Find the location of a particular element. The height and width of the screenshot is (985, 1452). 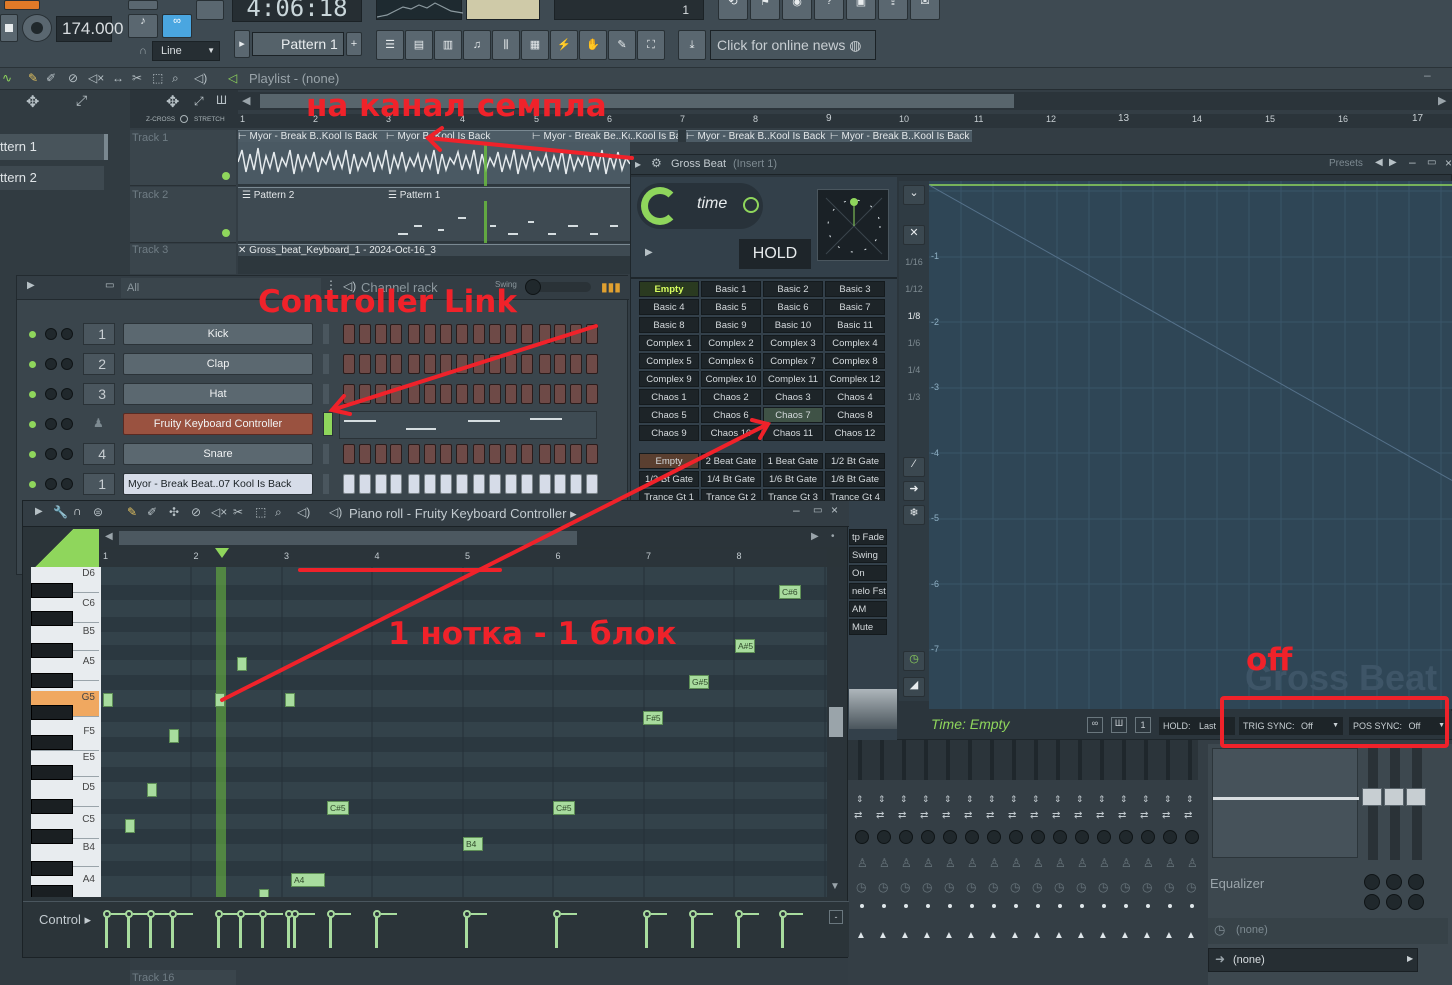

volume-preset-item: Empty is located at coordinates (669, 461).